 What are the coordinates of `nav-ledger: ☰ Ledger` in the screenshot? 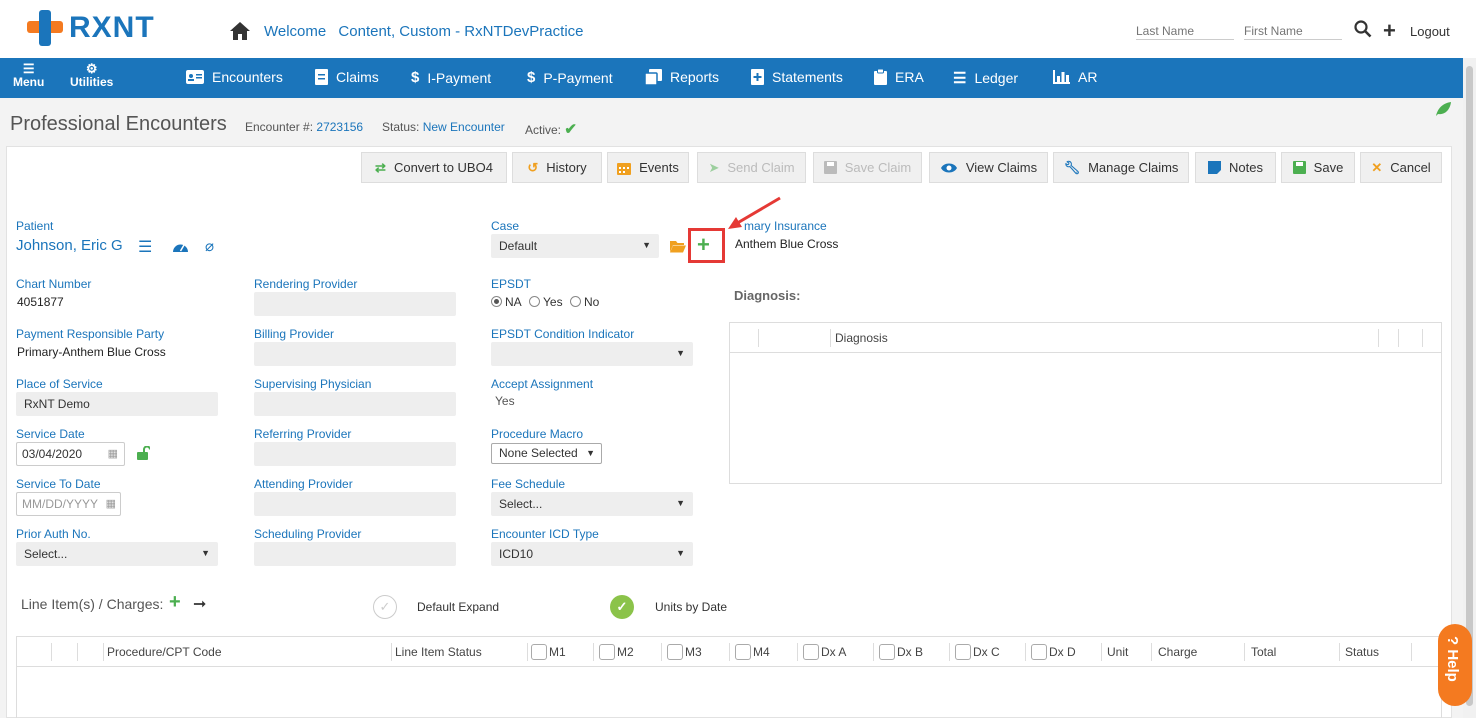 It's located at (985, 78).